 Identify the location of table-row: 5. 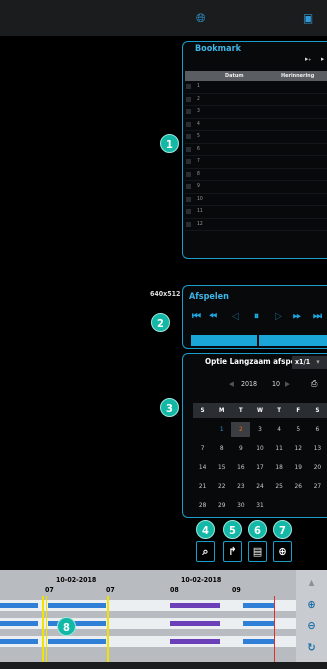
(256, 137).